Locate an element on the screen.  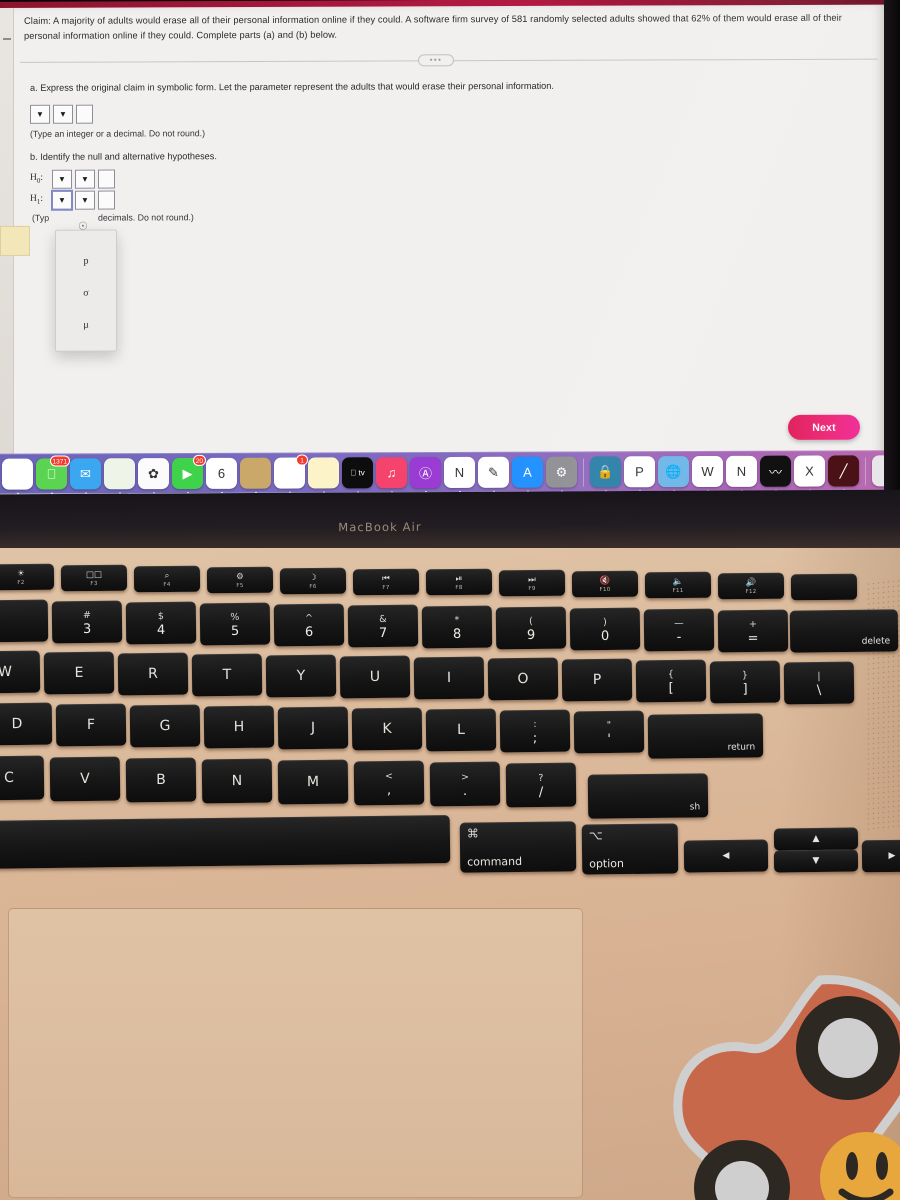
dock-icon-reminders: 1 is located at coordinates (291, 474).